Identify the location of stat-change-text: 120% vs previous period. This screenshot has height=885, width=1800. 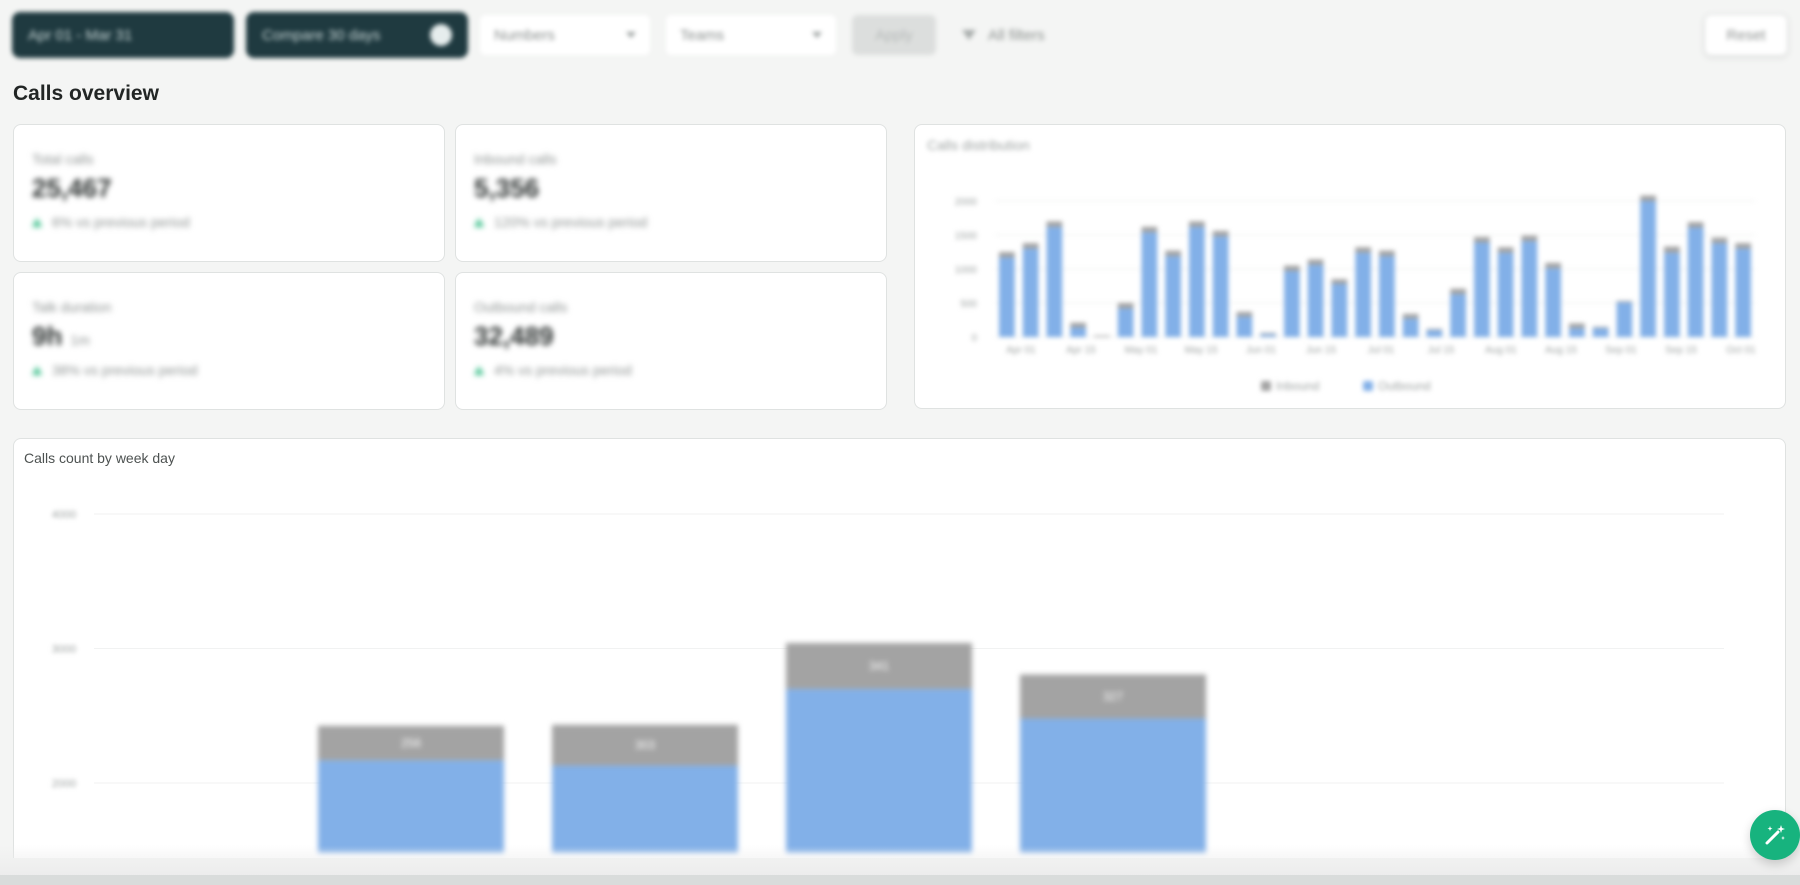
(571, 222).